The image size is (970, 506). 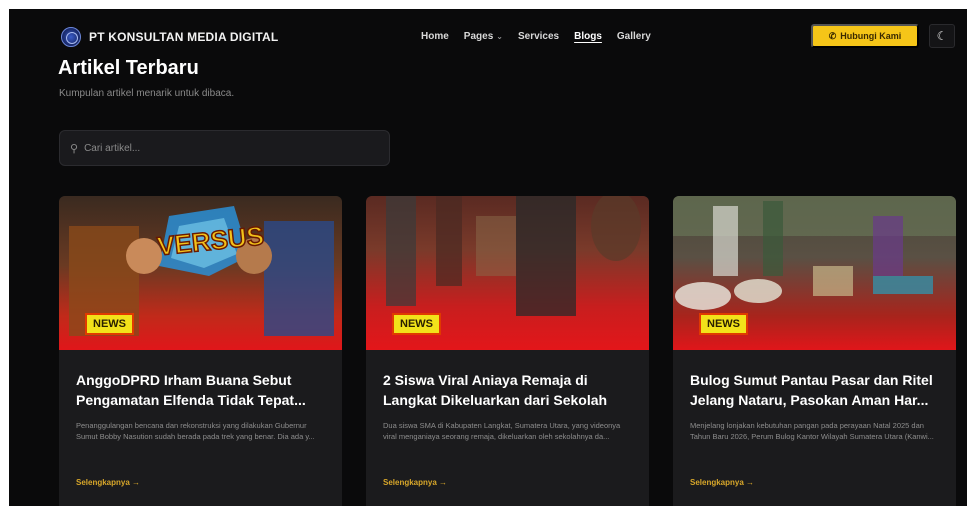 What do you see at coordinates (499, 36) in the screenshot?
I see `chevron-down-icon: ⌄` at bounding box center [499, 36].